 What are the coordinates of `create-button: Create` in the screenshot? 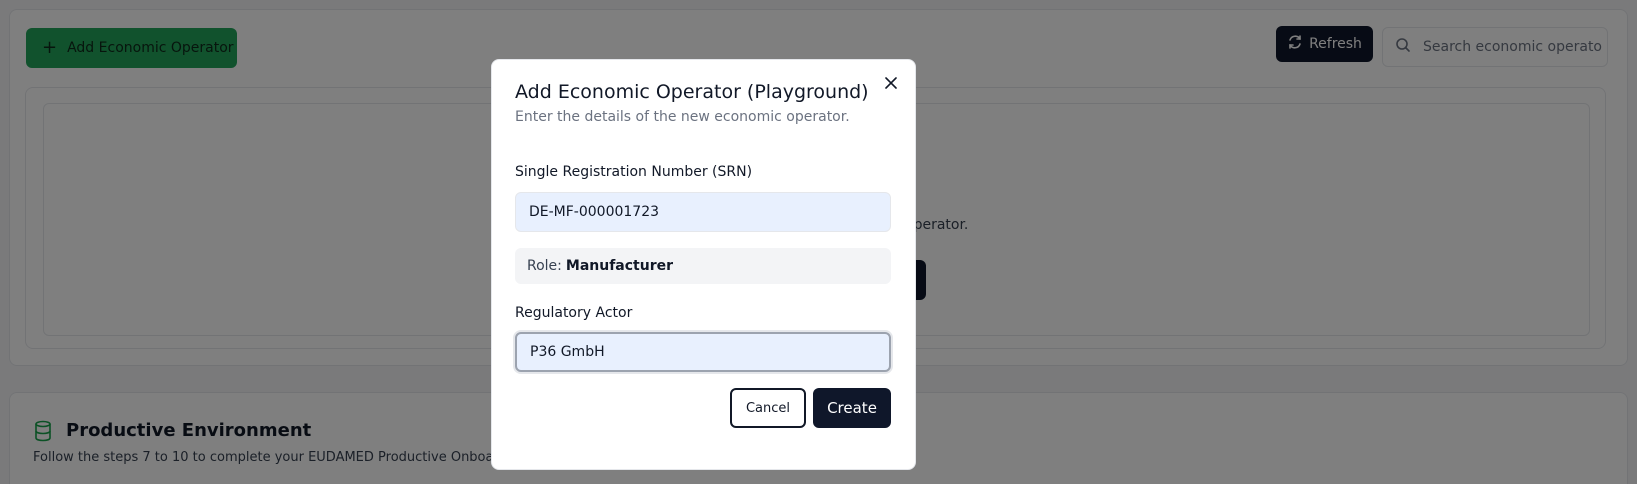 It's located at (852, 408).